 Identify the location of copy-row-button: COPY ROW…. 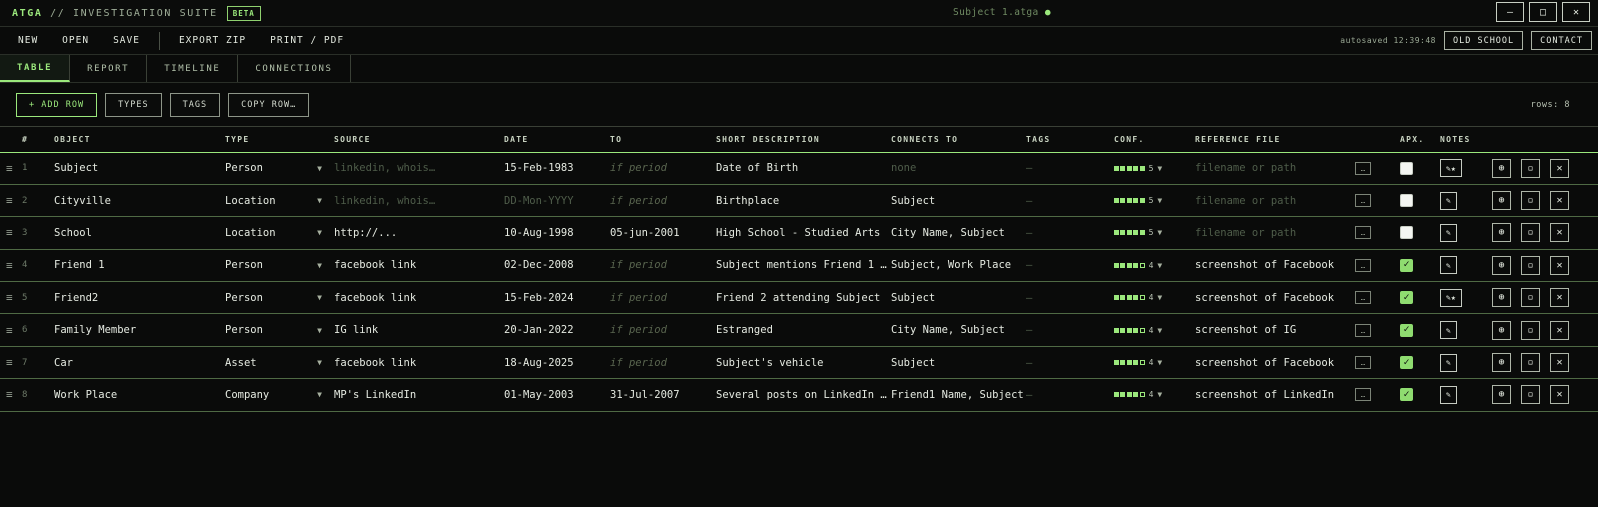
(269, 104).